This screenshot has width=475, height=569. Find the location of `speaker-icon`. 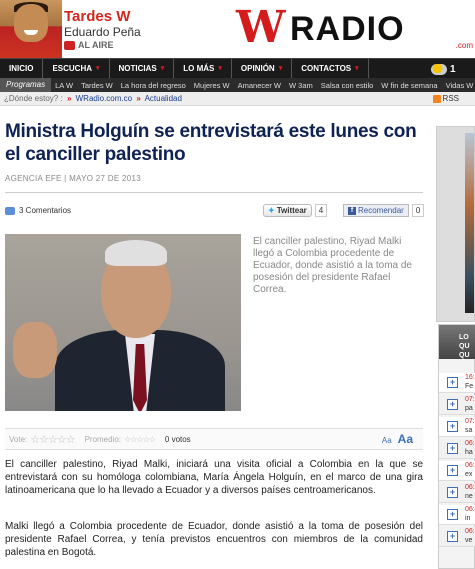

speaker-icon is located at coordinates (69, 45).